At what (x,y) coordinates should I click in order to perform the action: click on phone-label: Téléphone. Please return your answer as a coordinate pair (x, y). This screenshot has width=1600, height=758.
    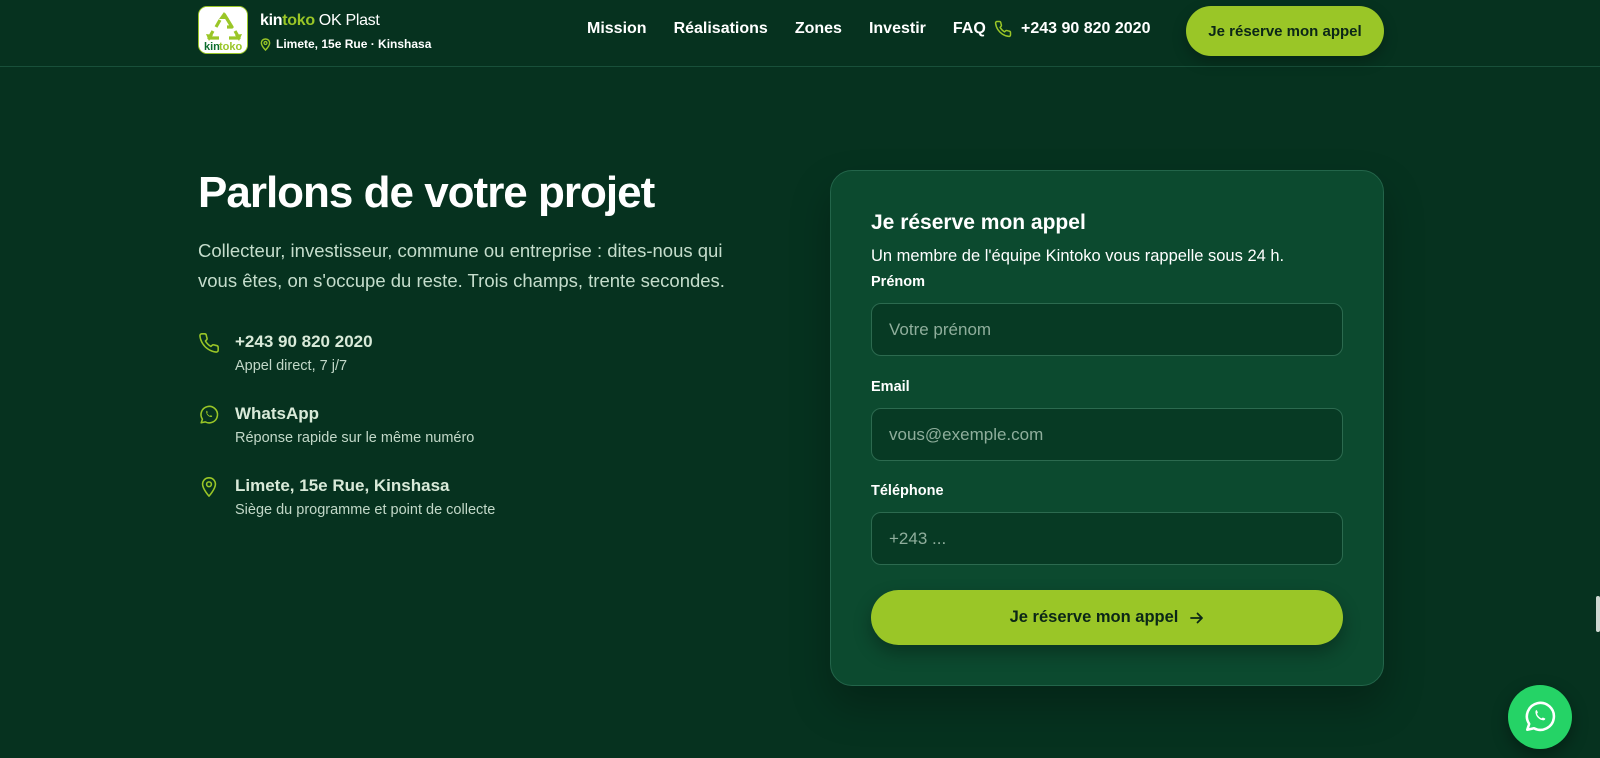
    Looking at the image, I should click on (907, 491).